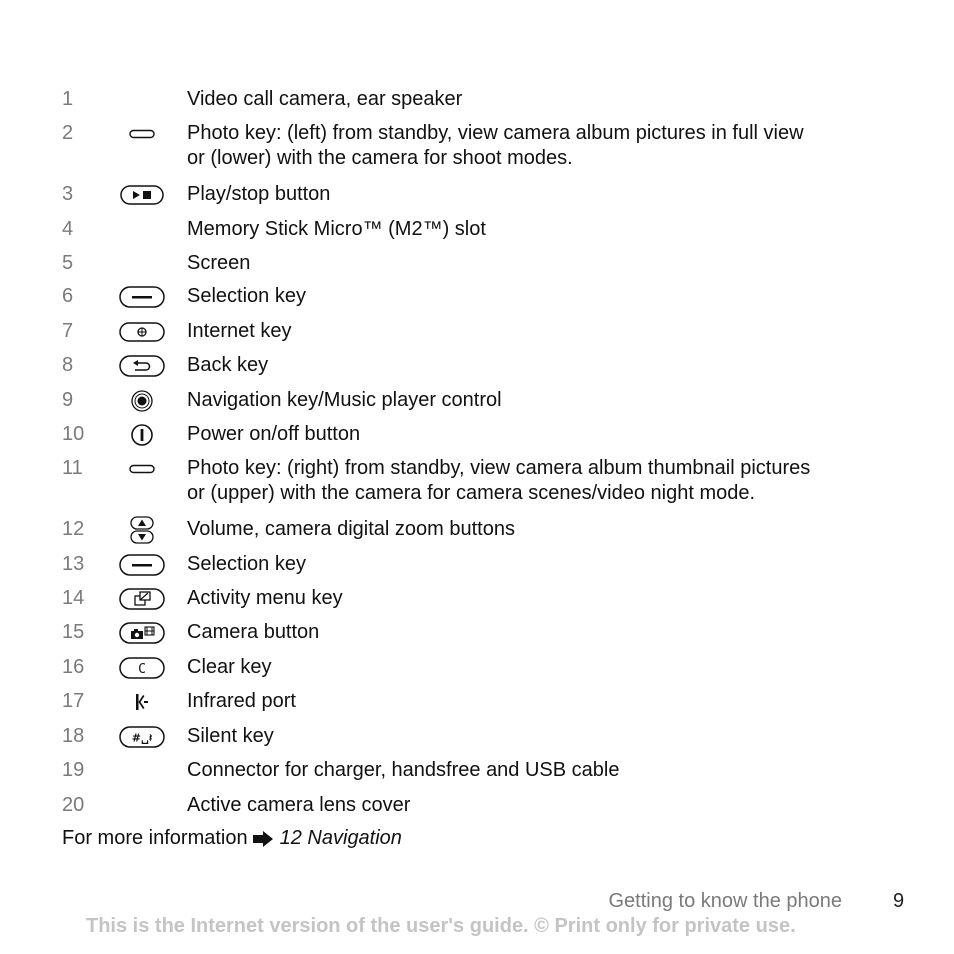  Describe the element at coordinates (73, 529) in the screenshot. I see `item-number: 12` at that location.